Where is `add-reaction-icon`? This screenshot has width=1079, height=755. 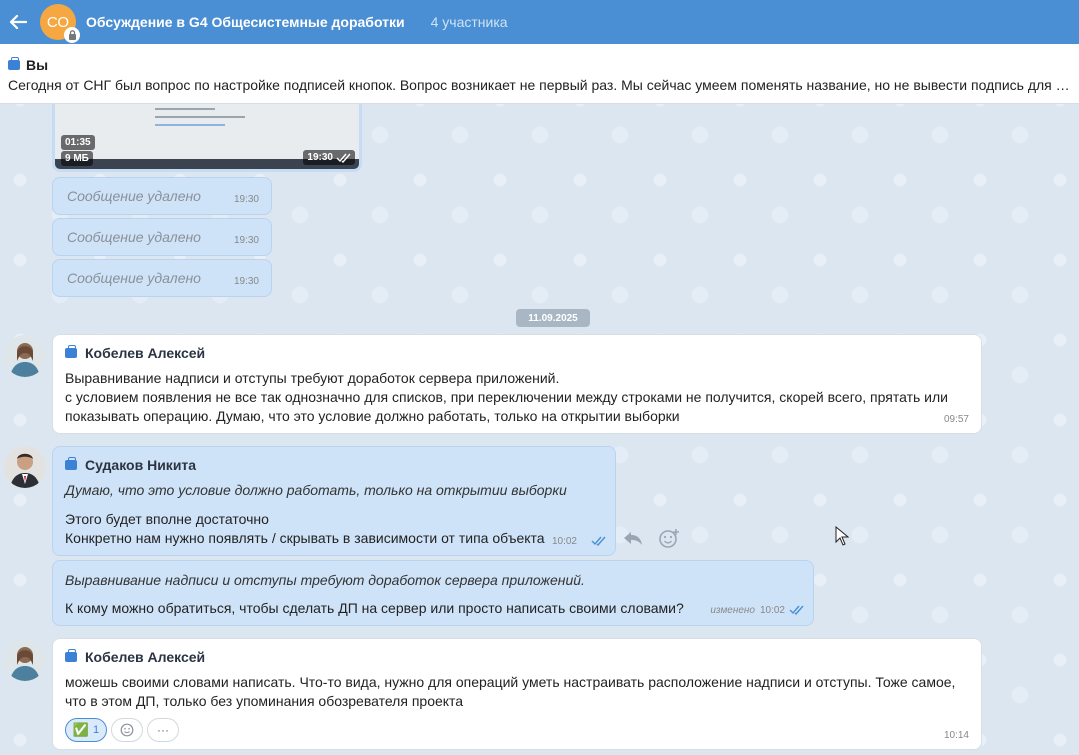 add-reaction-icon is located at coordinates (669, 538).